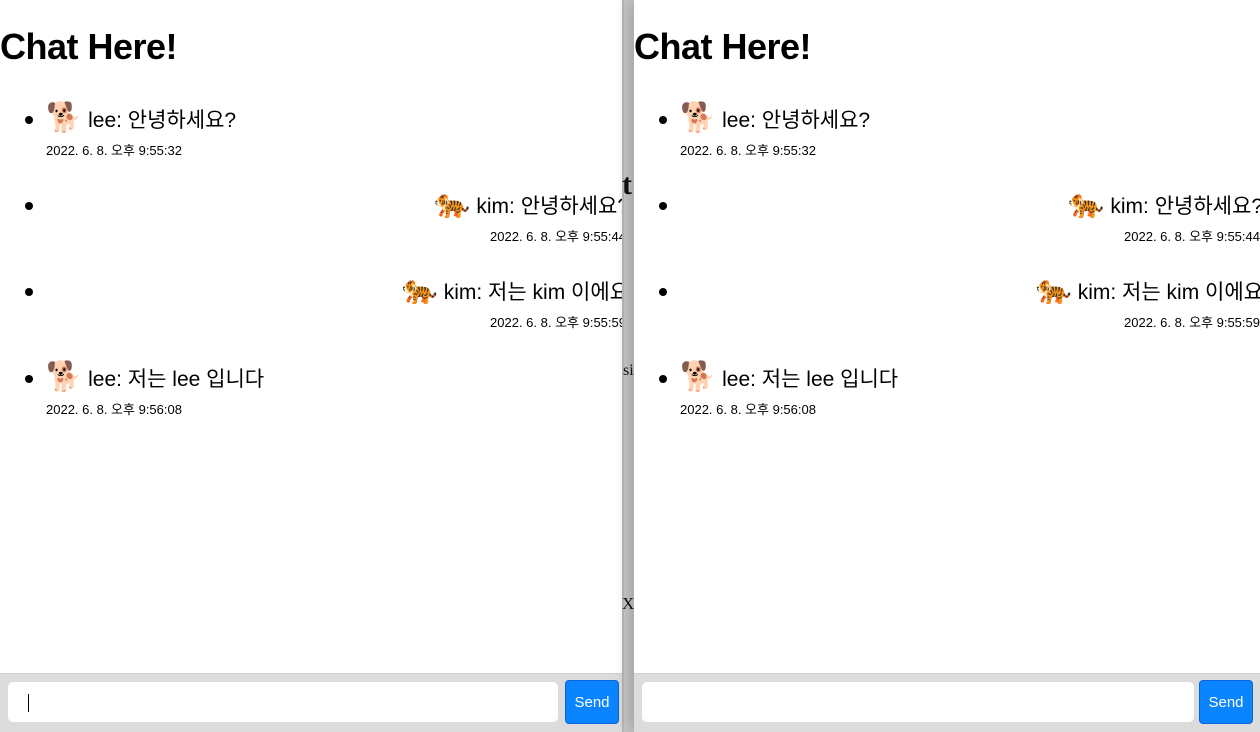 The height and width of the screenshot is (732, 1260). What do you see at coordinates (627, 184) in the screenshot?
I see `background-text-fragment: t` at bounding box center [627, 184].